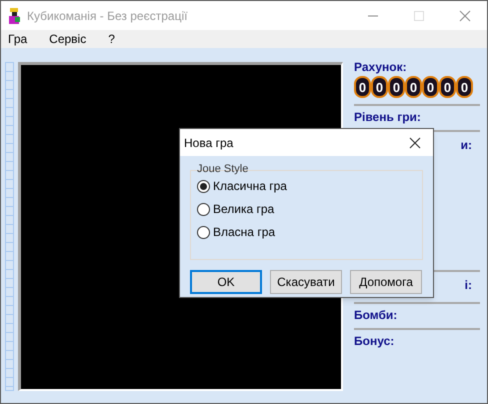  I want to click on radio-label: Класична гра, so click(250, 186).